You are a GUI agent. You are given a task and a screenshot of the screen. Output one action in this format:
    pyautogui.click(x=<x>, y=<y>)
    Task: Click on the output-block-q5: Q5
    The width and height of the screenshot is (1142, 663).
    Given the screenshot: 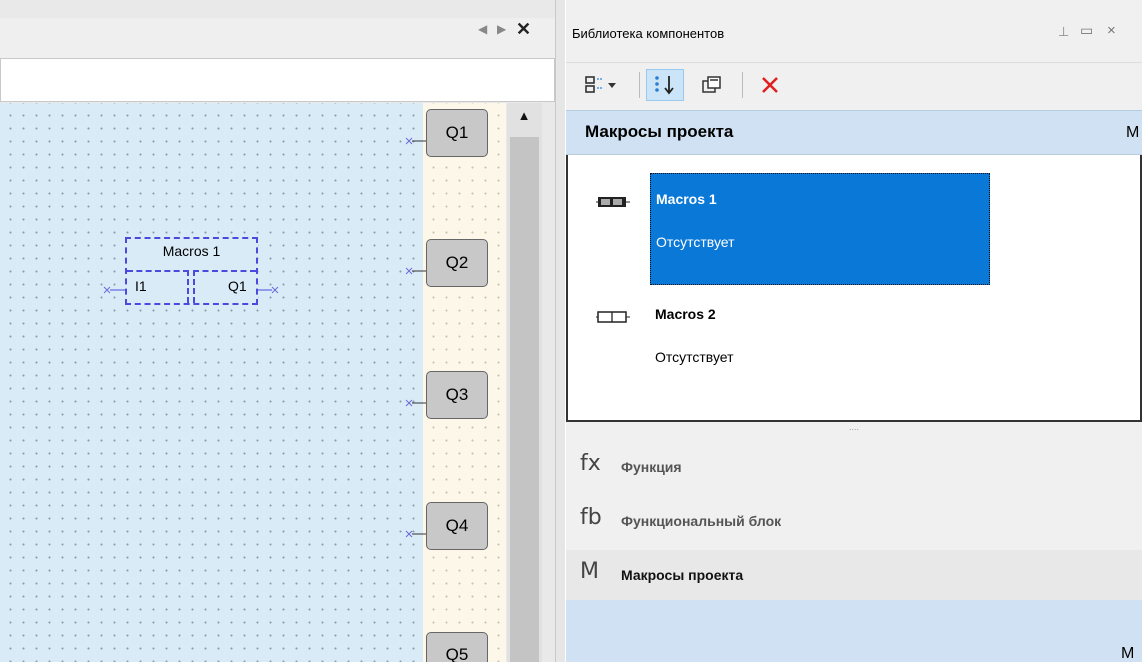 What is the action you would take?
    pyautogui.click(x=457, y=647)
    